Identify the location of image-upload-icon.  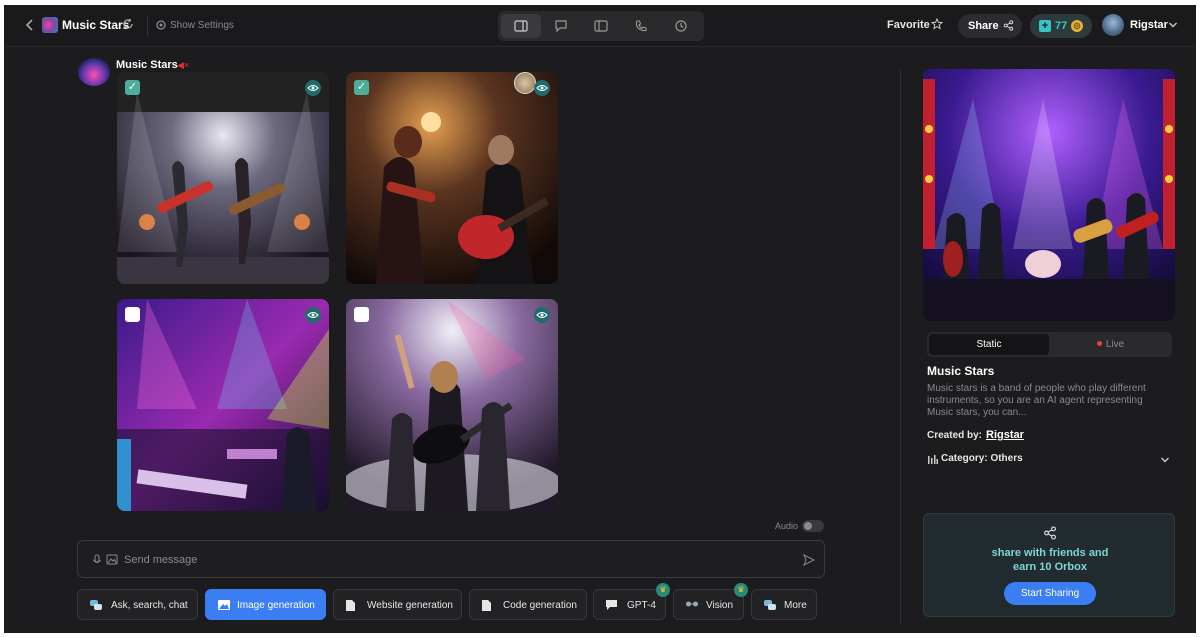
(112, 559).